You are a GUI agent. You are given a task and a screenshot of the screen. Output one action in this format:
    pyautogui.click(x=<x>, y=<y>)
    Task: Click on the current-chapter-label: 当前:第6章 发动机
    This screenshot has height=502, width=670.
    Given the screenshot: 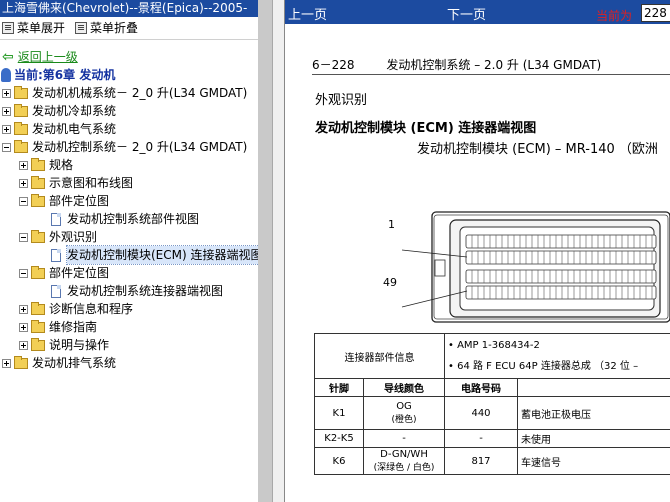 What is the action you would take?
    pyautogui.click(x=65, y=75)
    